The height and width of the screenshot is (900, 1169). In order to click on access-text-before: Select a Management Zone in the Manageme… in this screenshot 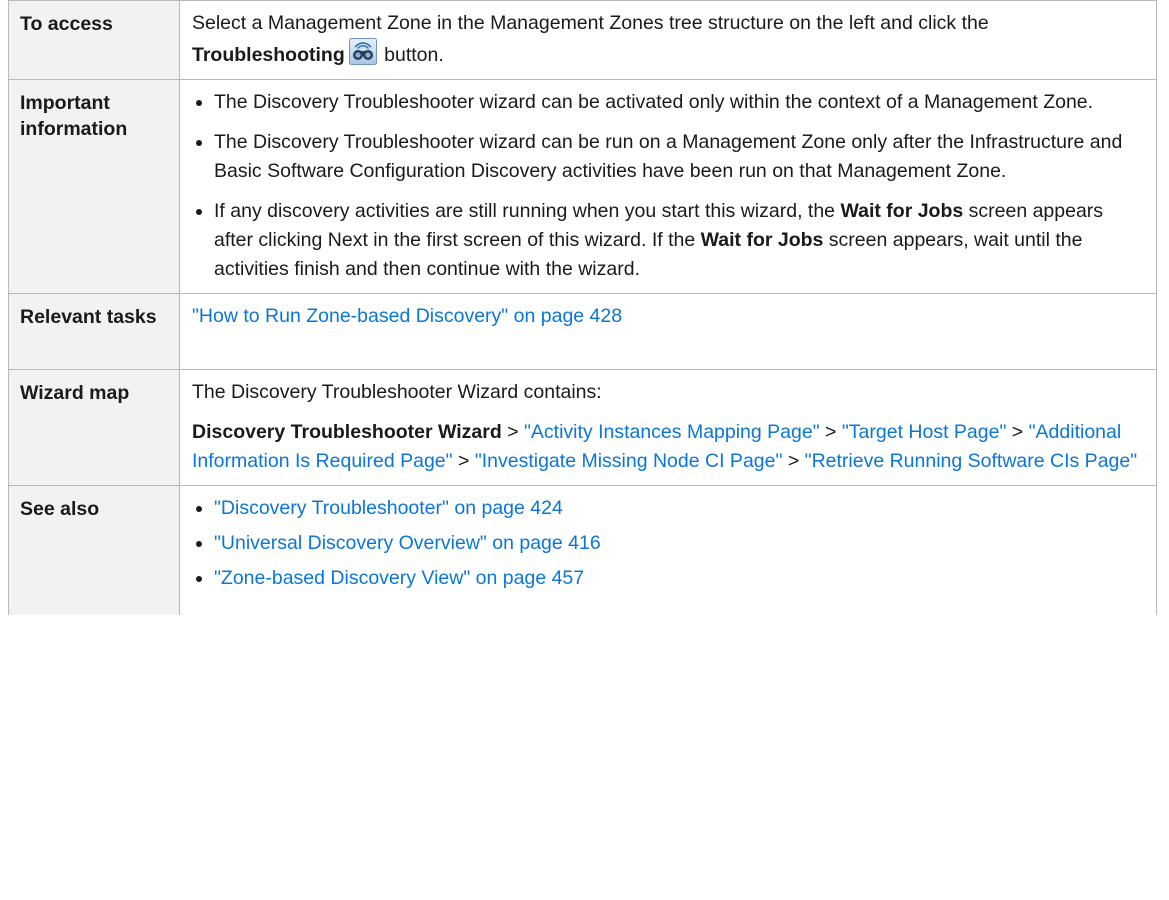, I will do `click(590, 23)`.